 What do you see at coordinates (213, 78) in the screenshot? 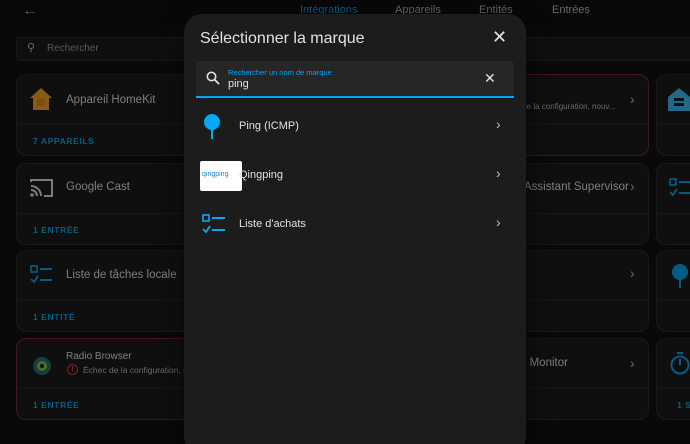
I see `search-icon` at bounding box center [213, 78].